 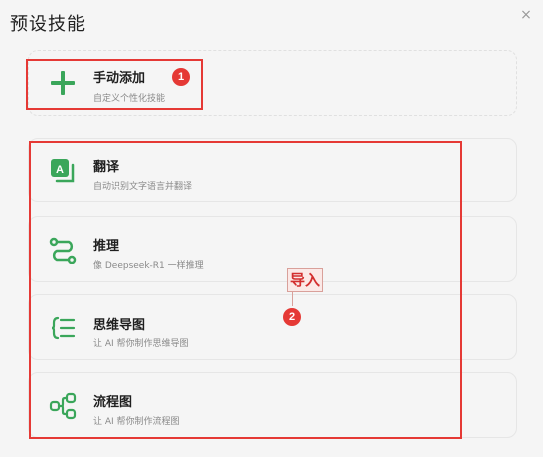 What do you see at coordinates (292, 299) in the screenshot?
I see `annotation-connector` at bounding box center [292, 299].